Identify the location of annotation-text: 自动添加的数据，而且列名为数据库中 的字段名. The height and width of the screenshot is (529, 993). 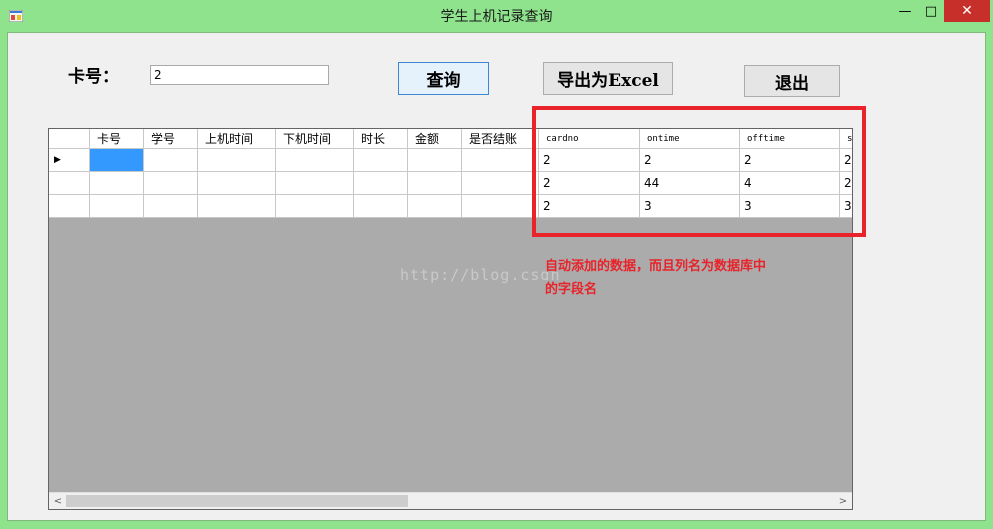
(680, 278).